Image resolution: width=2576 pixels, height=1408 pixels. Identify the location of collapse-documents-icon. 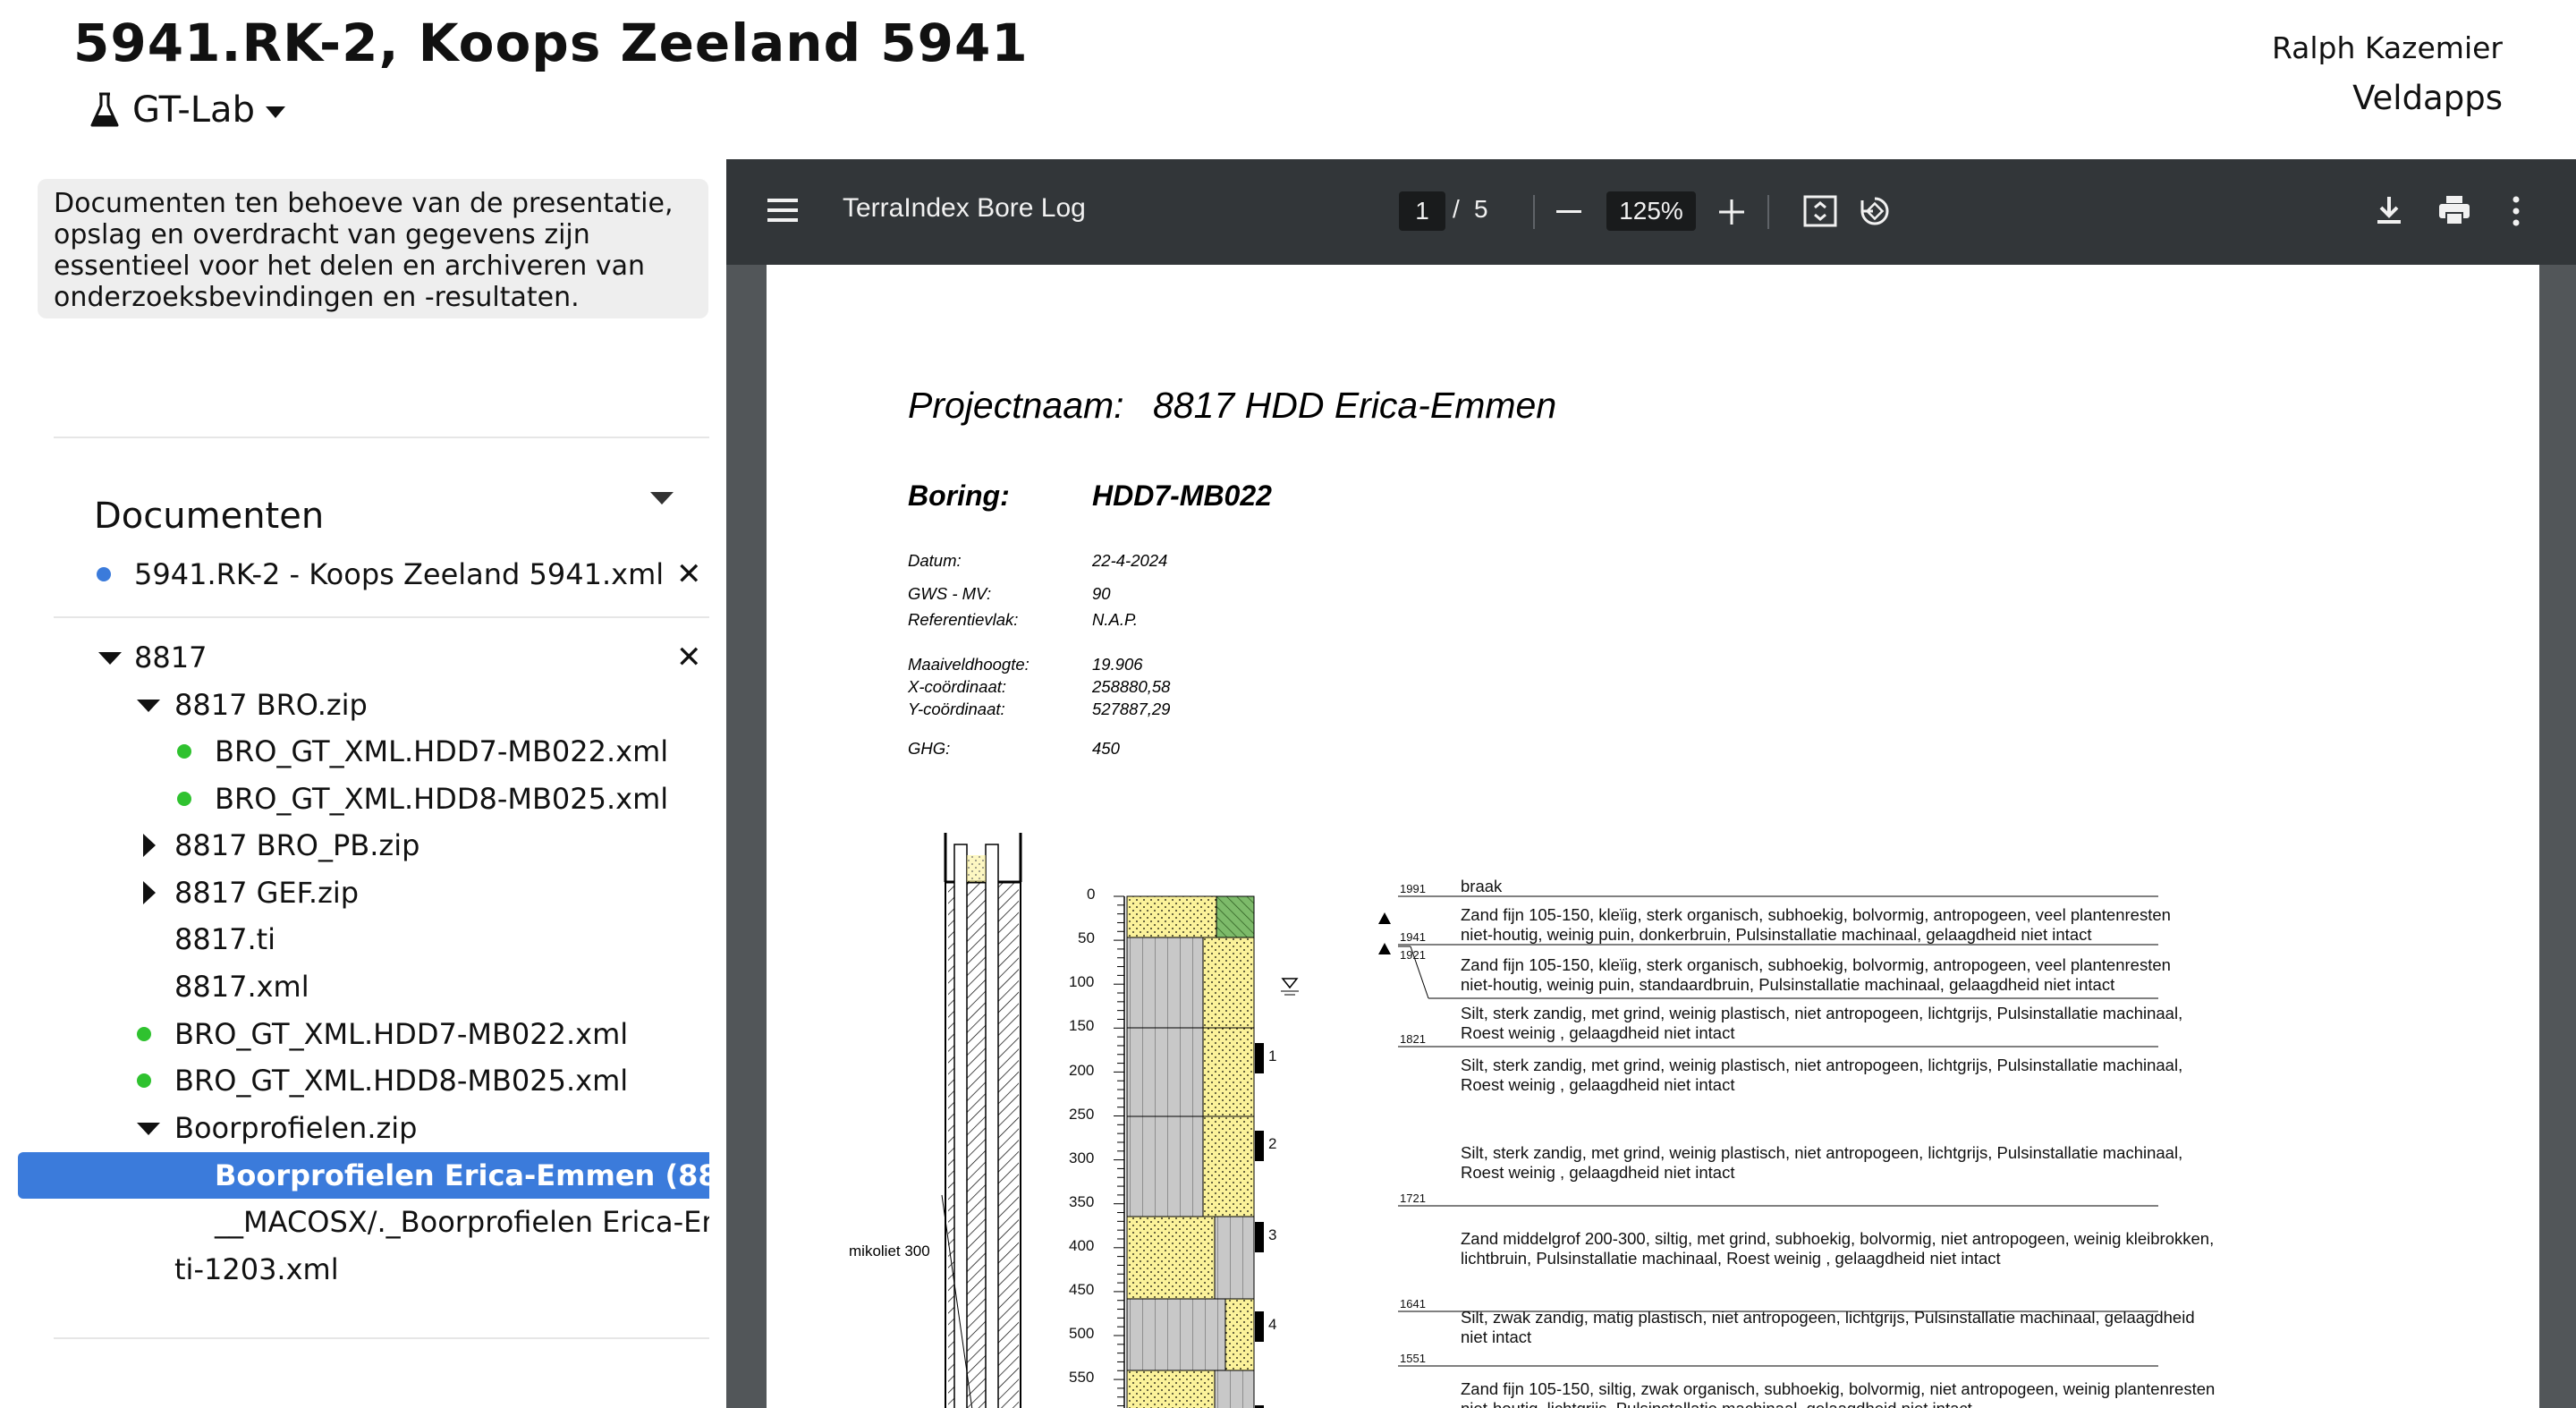
(662, 498).